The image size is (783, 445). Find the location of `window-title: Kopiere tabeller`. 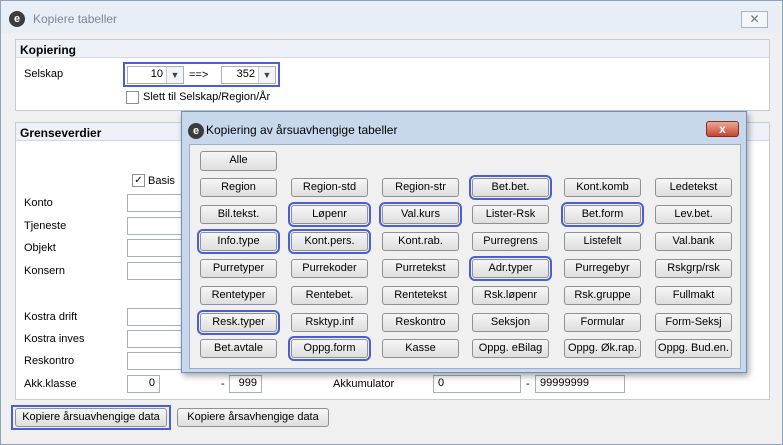

window-title: Kopiere tabeller is located at coordinates (75, 19).